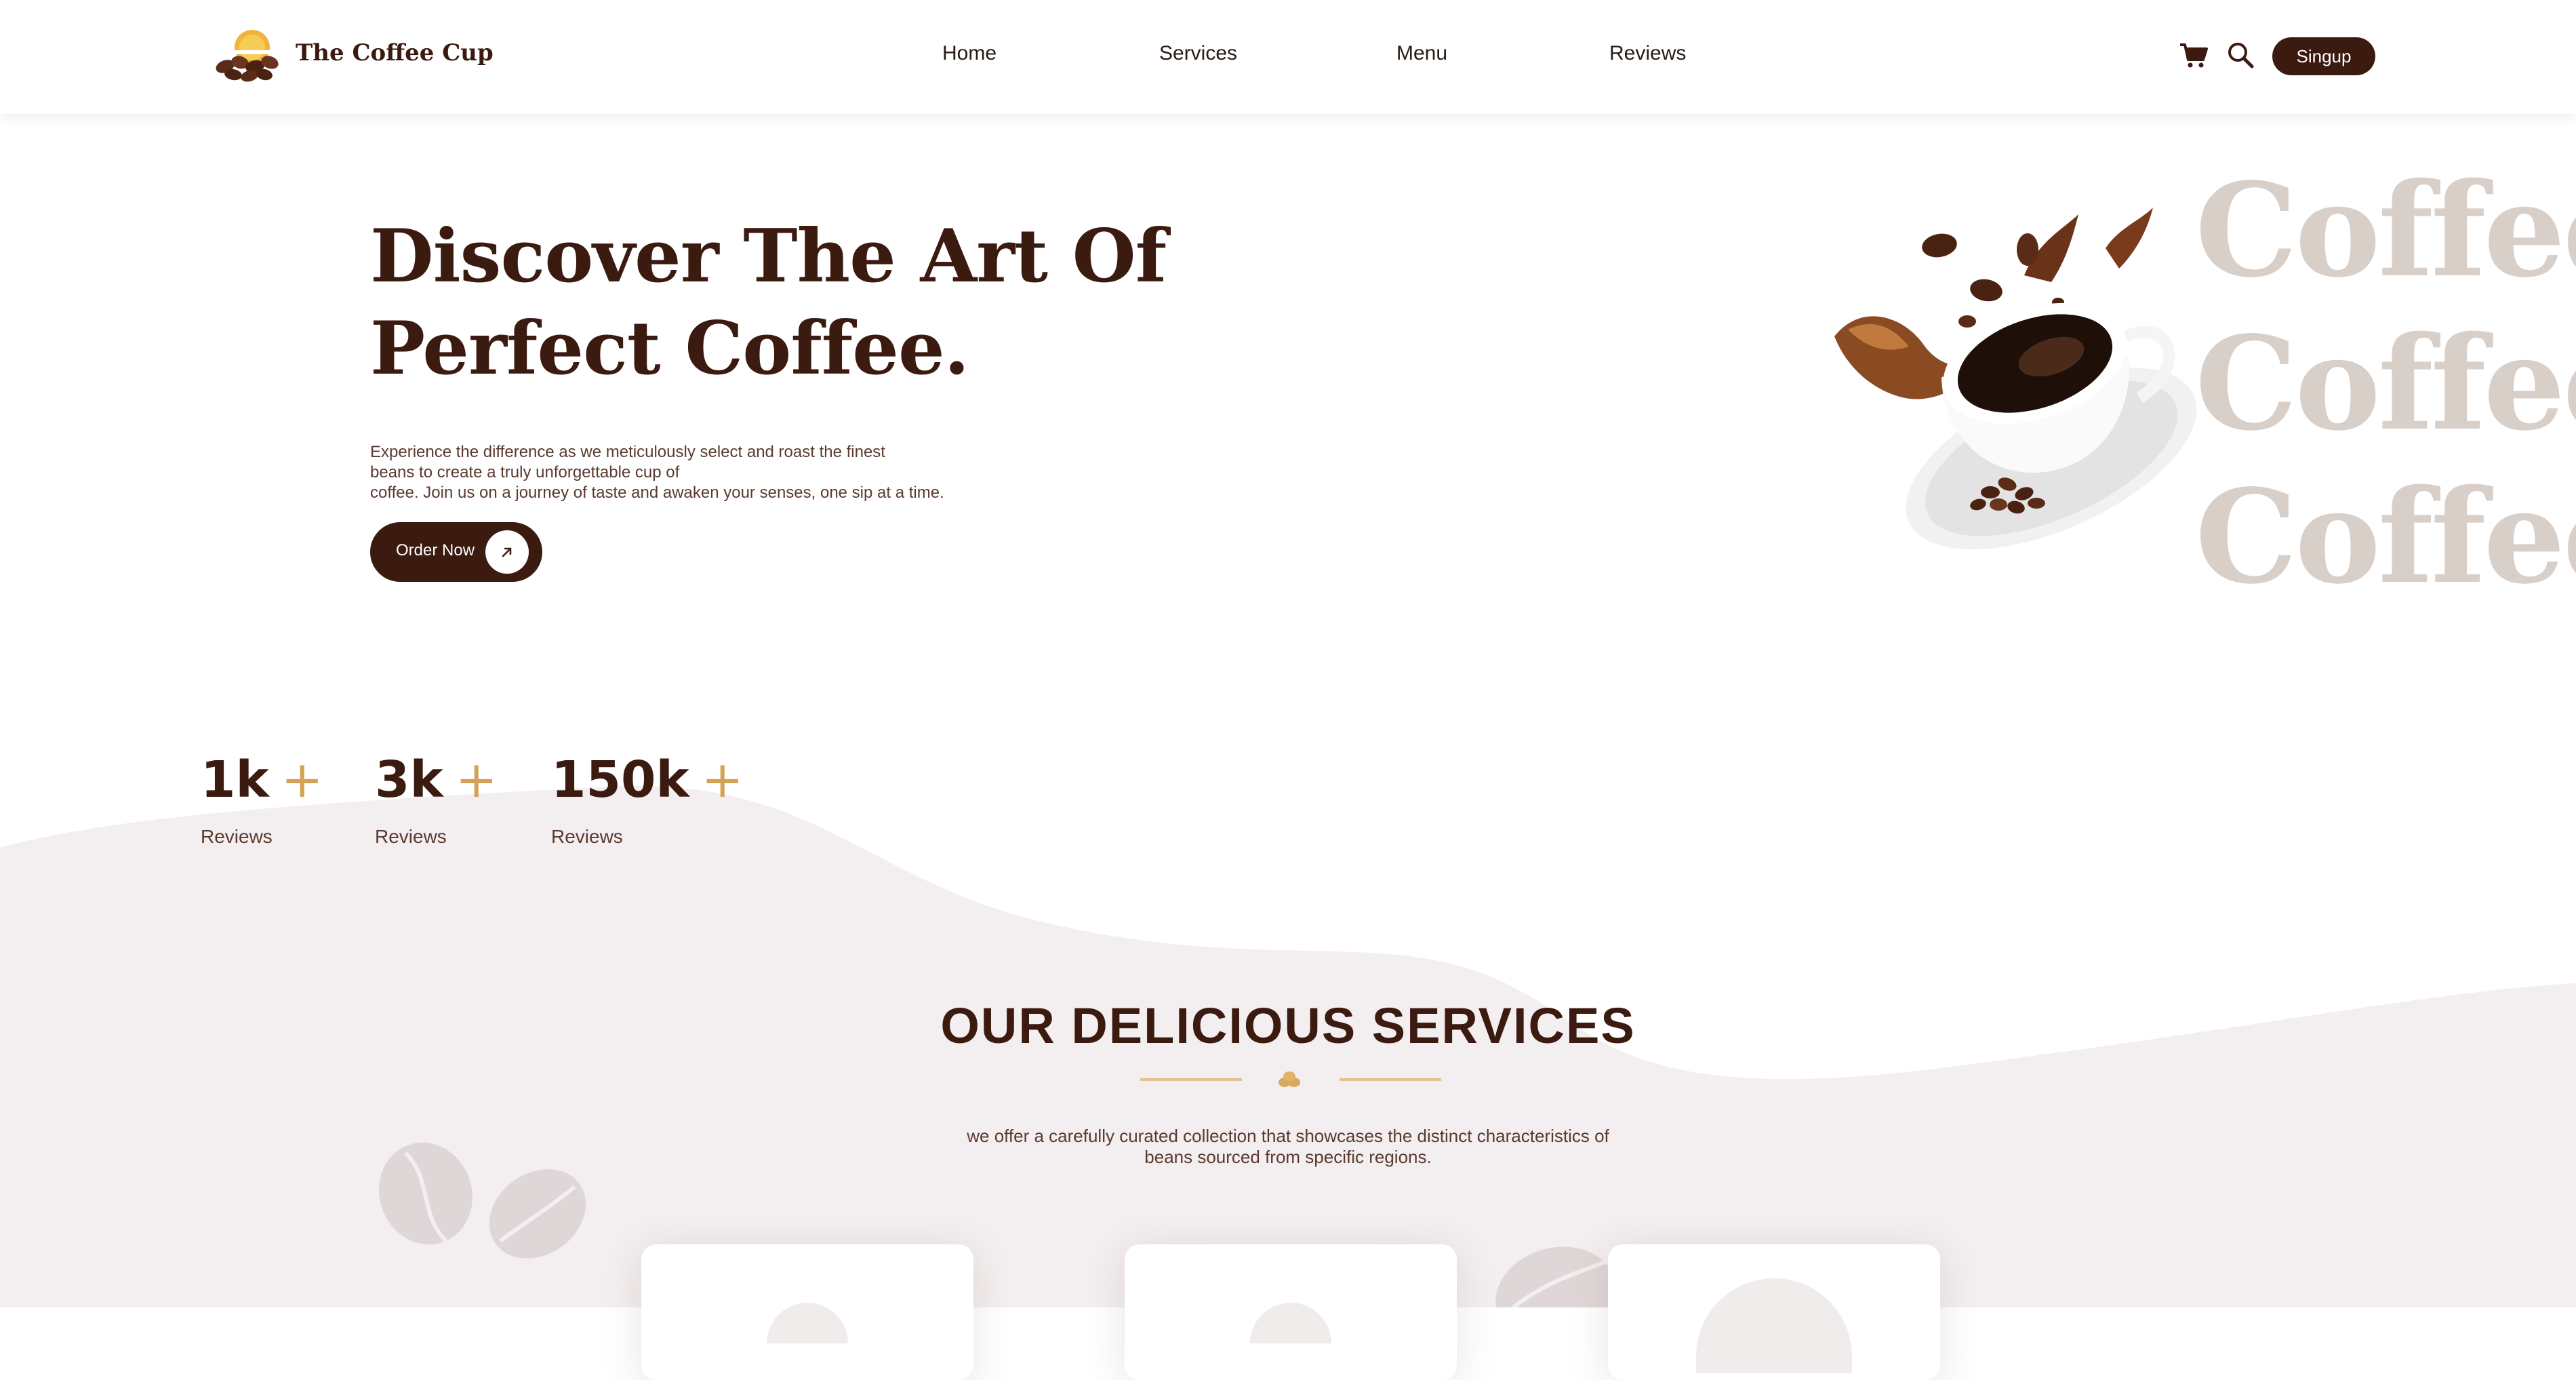  I want to click on services-description-line-2: beans sourced from specific regions., so click(1288, 1157).